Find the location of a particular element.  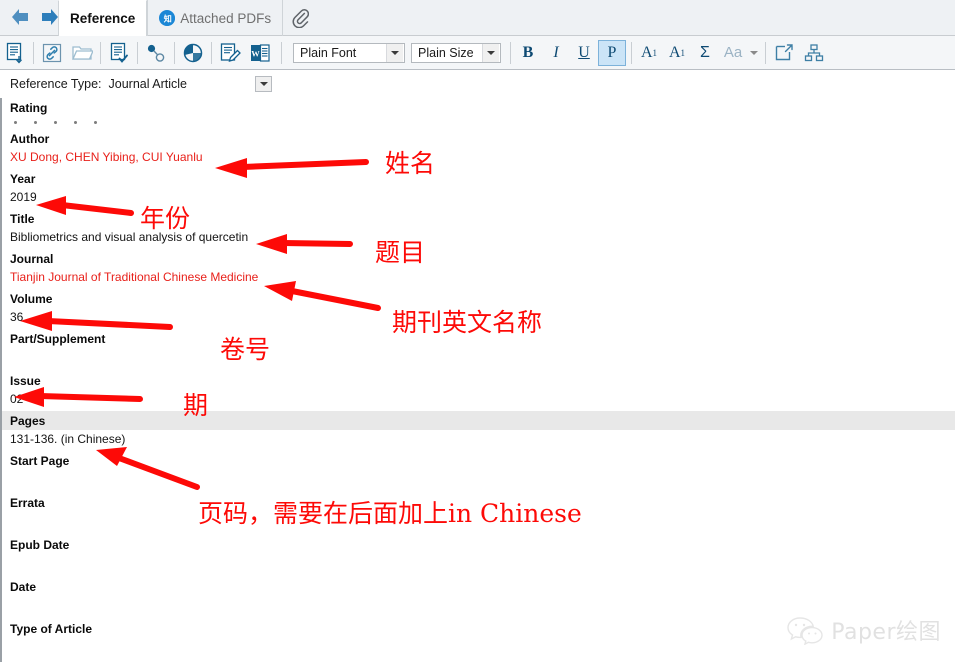

reference-field: Rating is located at coordinates (478, 113).